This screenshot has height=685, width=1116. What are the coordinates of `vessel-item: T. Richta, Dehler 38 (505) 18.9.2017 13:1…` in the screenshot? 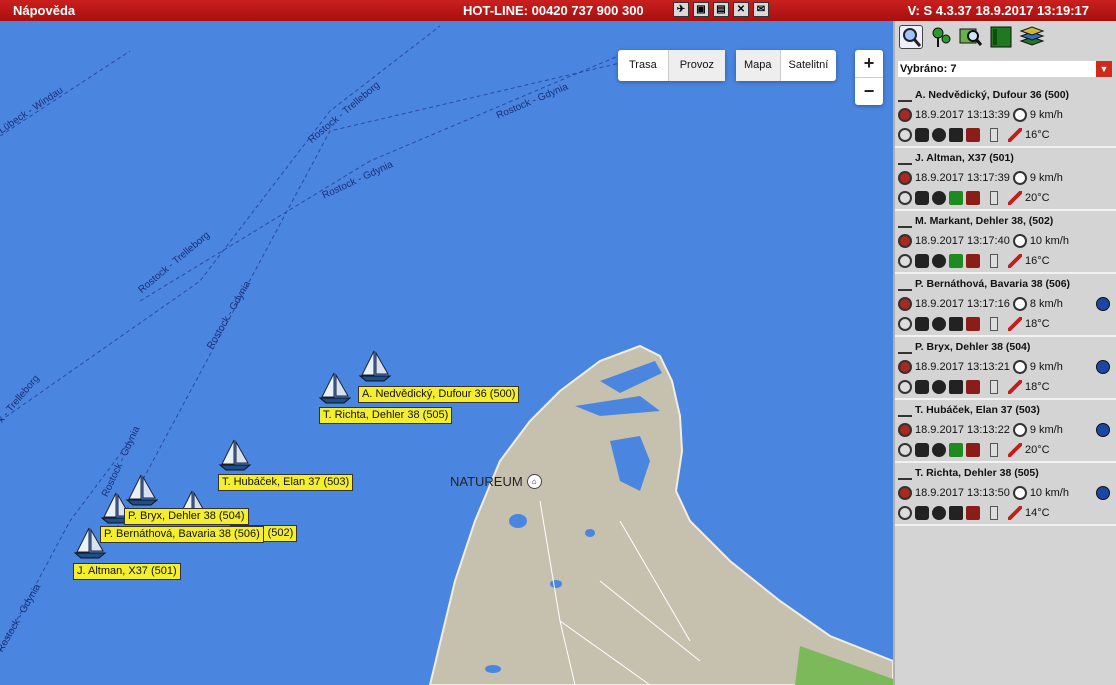 It's located at (1005, 494).